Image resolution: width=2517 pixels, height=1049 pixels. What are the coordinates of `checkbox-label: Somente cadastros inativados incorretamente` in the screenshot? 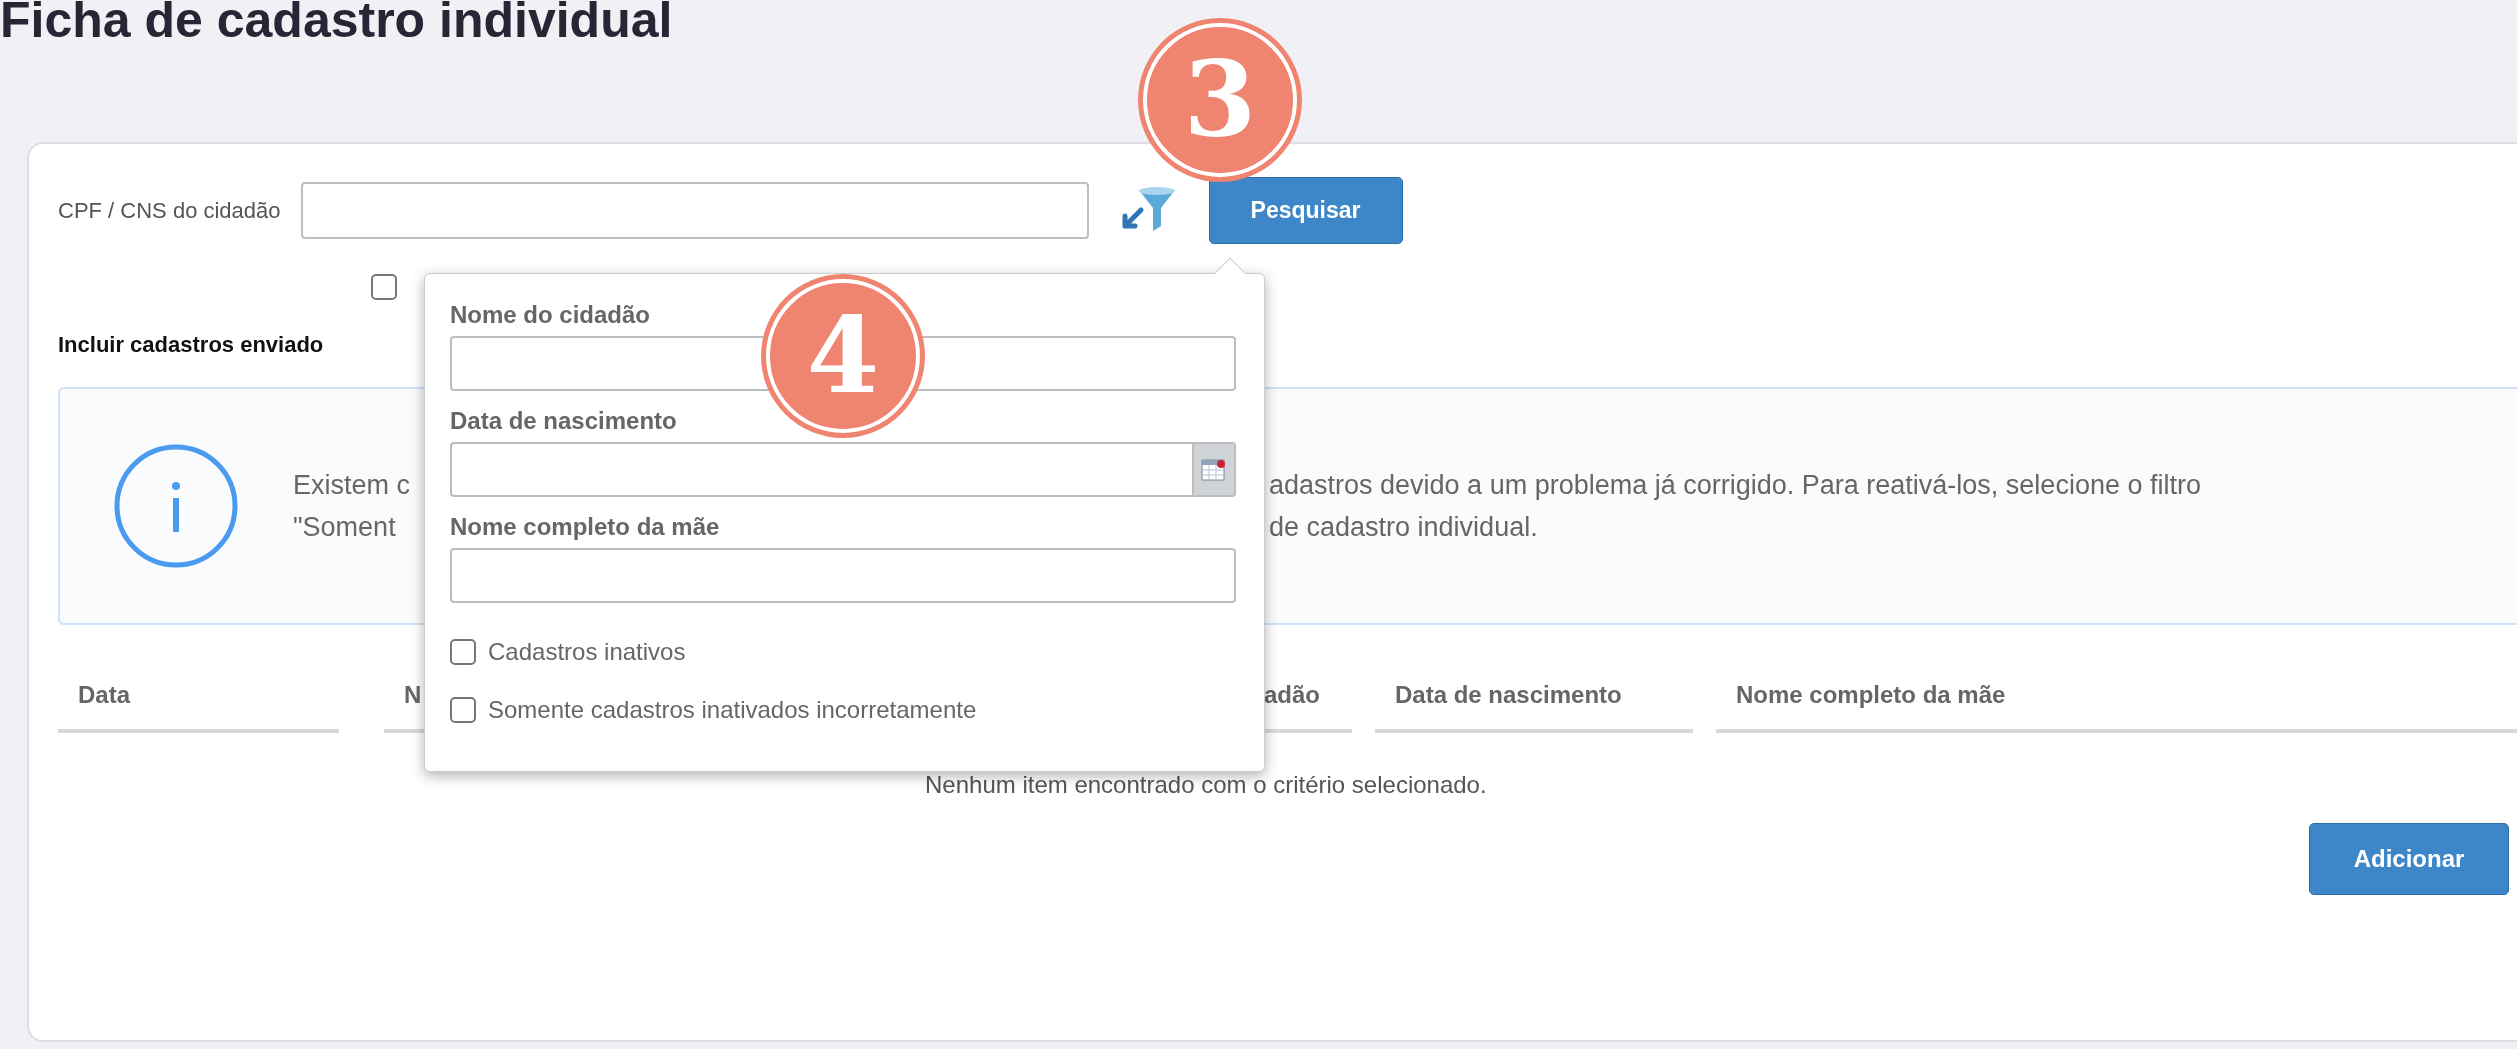 It's located at (732, 710).